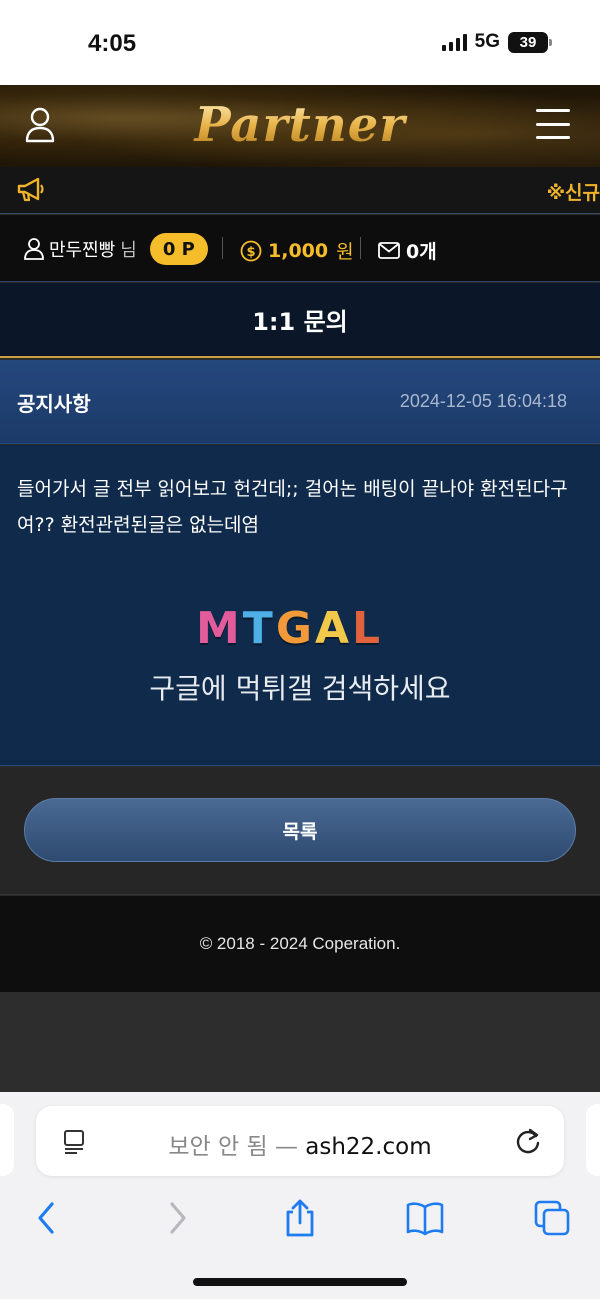 This screenshot has height=1299, width=600. I want to click on address-bar: 보안 안 됨 — ash22.com, so click(300, 1141).